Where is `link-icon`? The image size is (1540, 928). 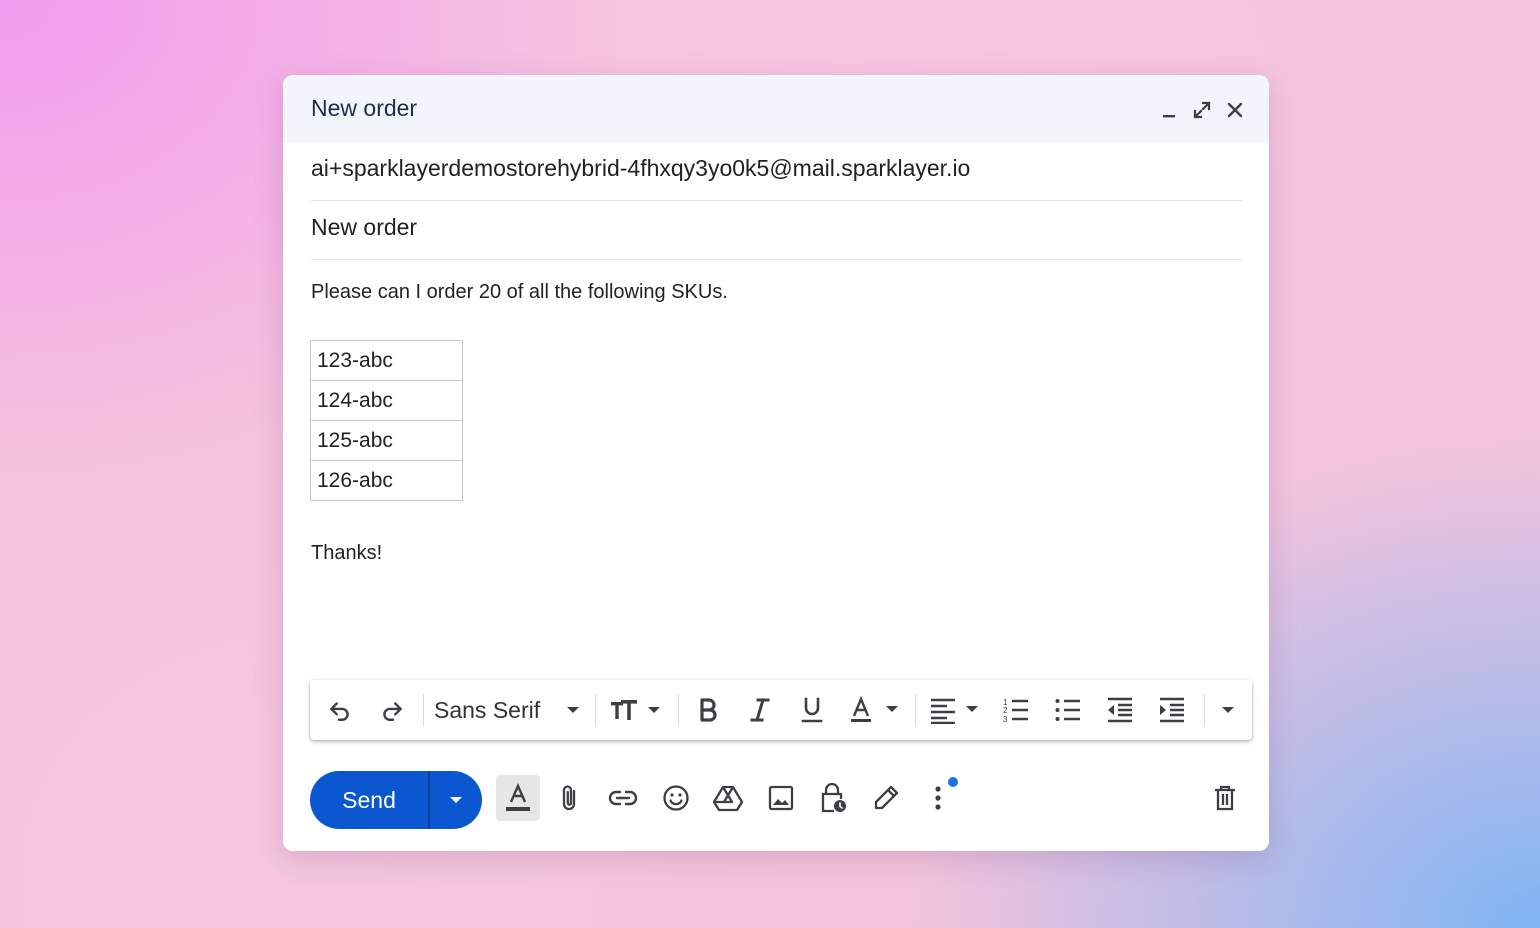 link-icon is located at coordinates (623, 798).